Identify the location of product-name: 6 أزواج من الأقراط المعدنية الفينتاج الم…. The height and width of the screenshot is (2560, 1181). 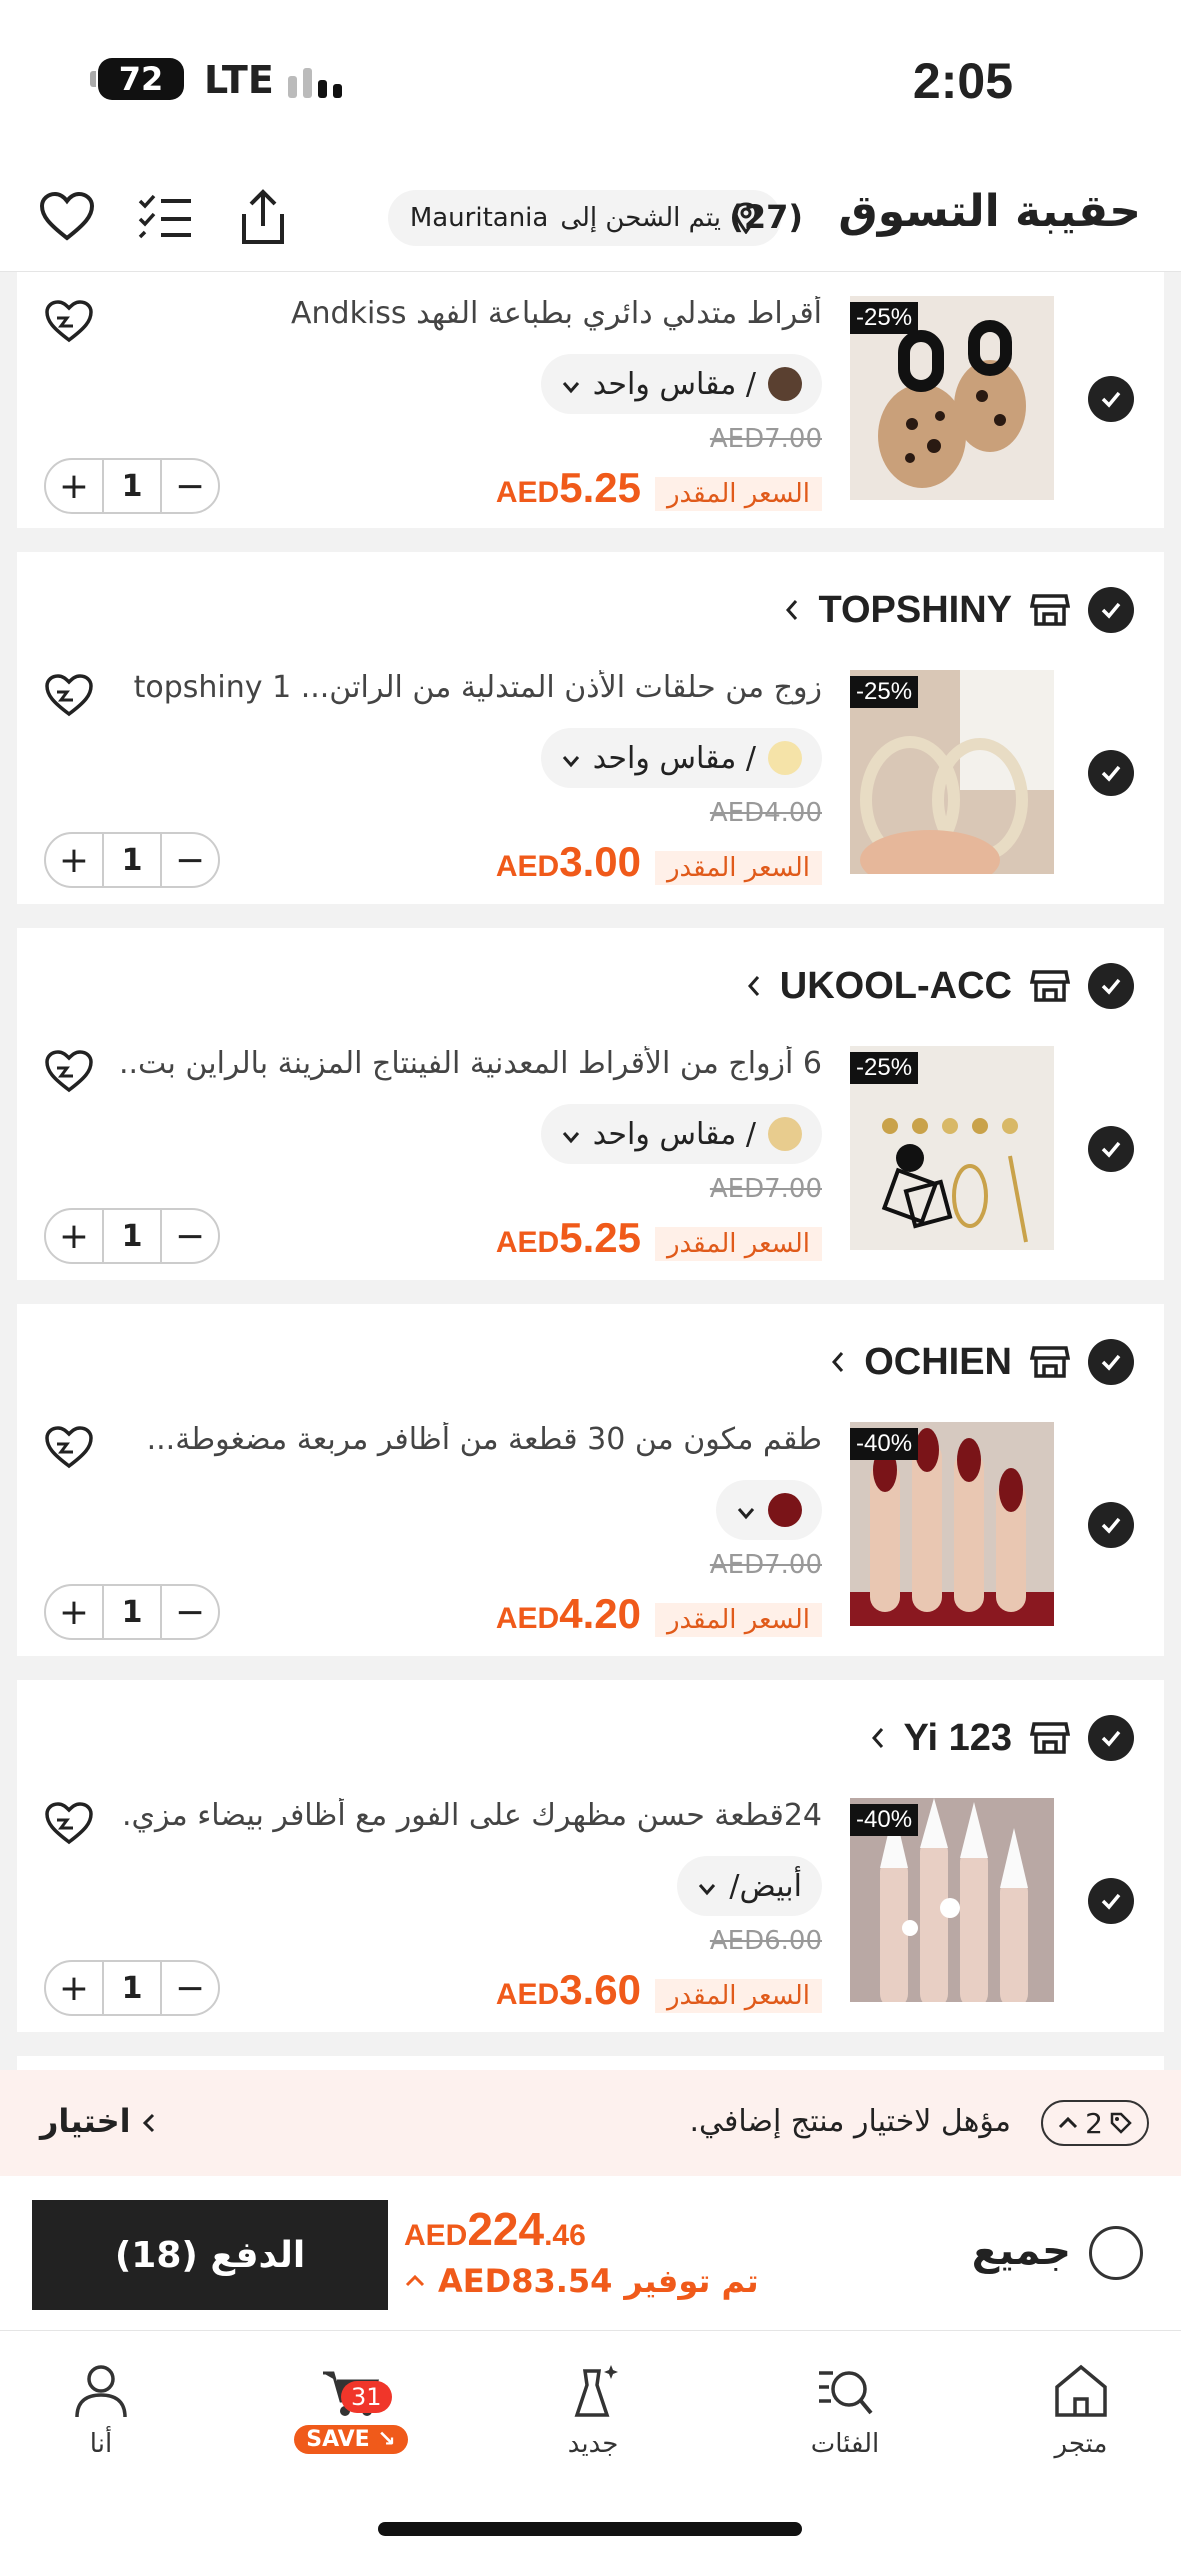
(472, 1063).